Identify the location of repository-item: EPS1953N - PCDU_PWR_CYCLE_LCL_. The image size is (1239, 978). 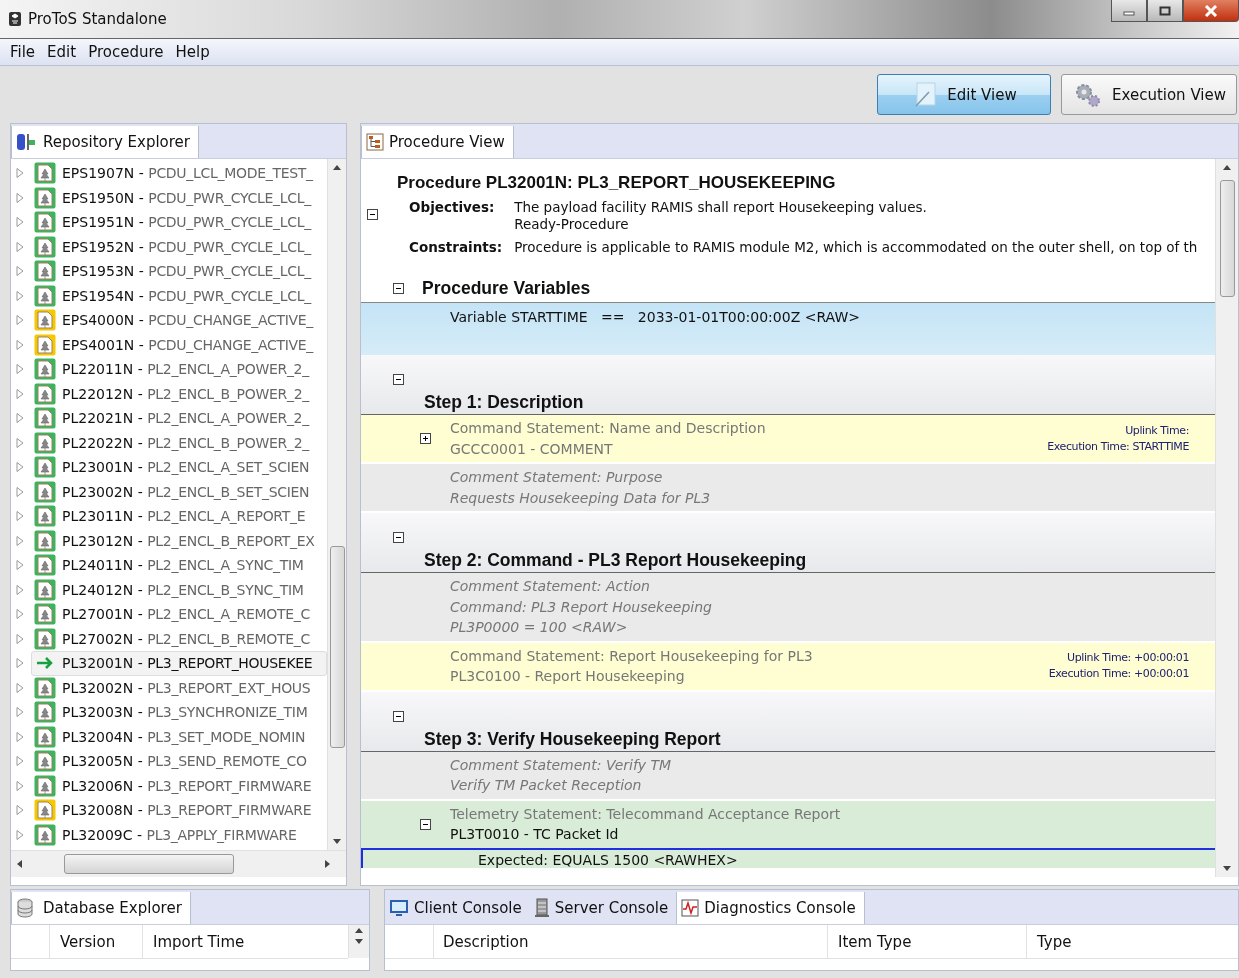
(179, 271).